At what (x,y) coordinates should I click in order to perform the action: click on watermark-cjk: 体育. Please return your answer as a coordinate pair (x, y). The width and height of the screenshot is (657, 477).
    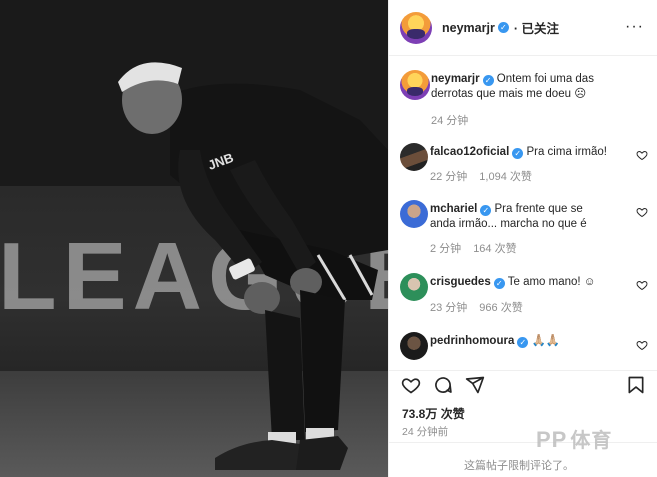
    Looking at the image, I should click on (591, 441).